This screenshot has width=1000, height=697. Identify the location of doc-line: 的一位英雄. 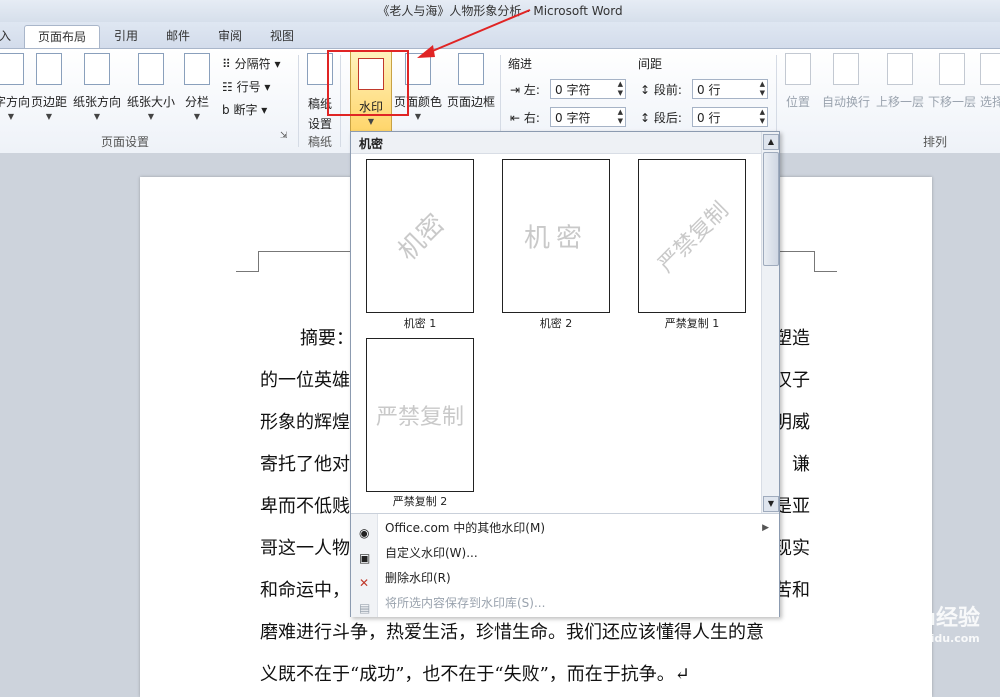
(305, 380).